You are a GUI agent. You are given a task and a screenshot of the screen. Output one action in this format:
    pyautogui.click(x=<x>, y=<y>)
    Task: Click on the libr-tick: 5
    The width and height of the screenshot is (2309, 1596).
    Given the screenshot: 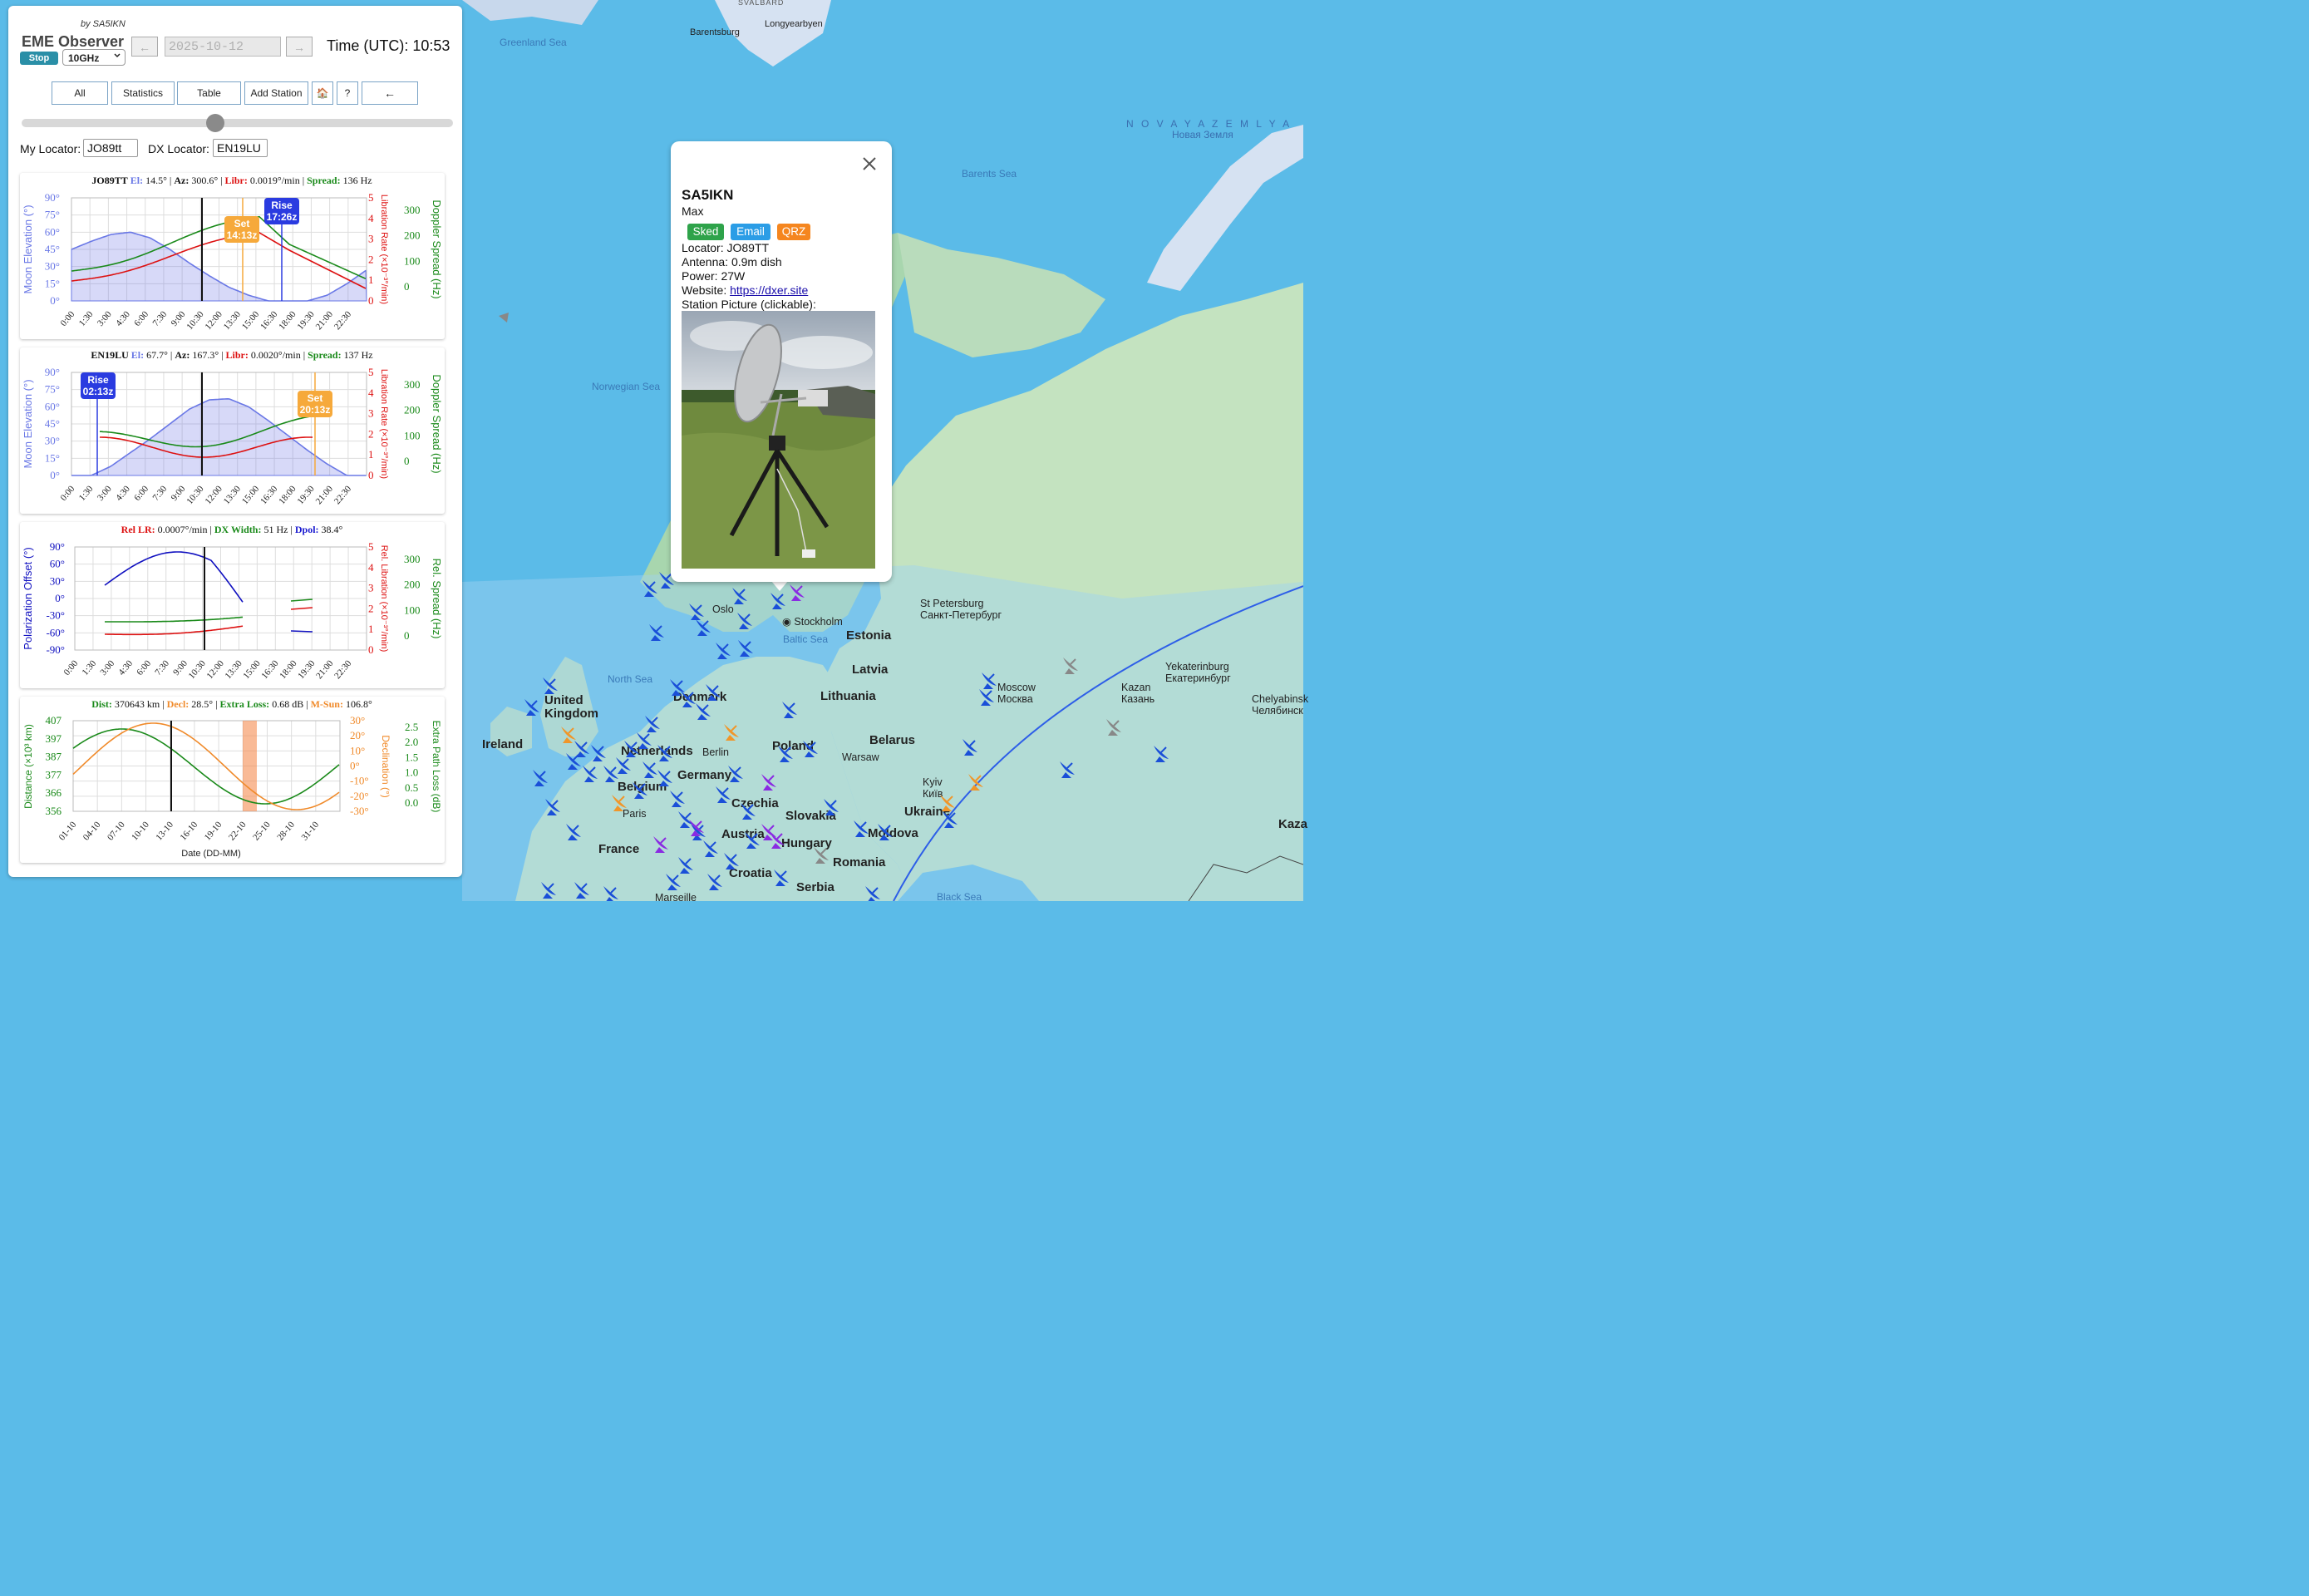 What is the action you would take?
    pyautogui.click(x=371, y=372)
    